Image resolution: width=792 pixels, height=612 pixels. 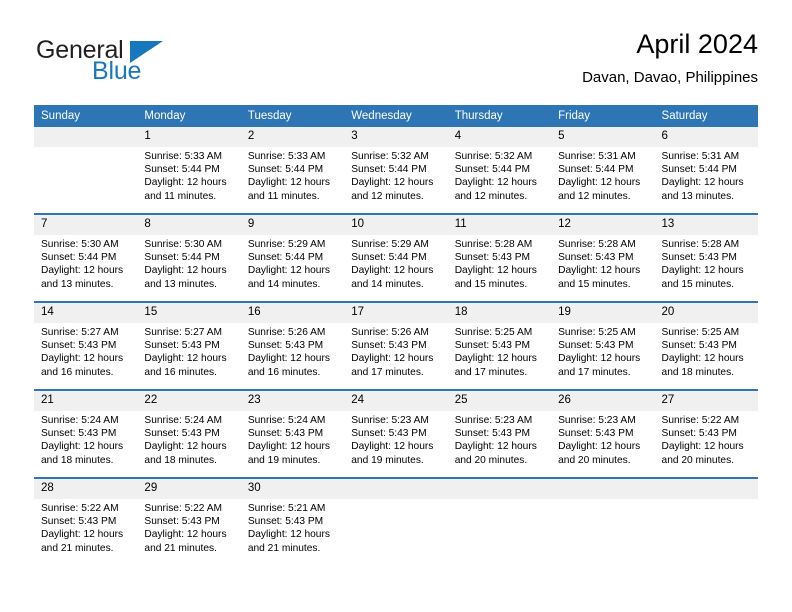 What do you see at coordinates (698, 196) in the screenshot?
I see `daylight-text-line2: and 13 minutes.` at bounding box center [698, 196].